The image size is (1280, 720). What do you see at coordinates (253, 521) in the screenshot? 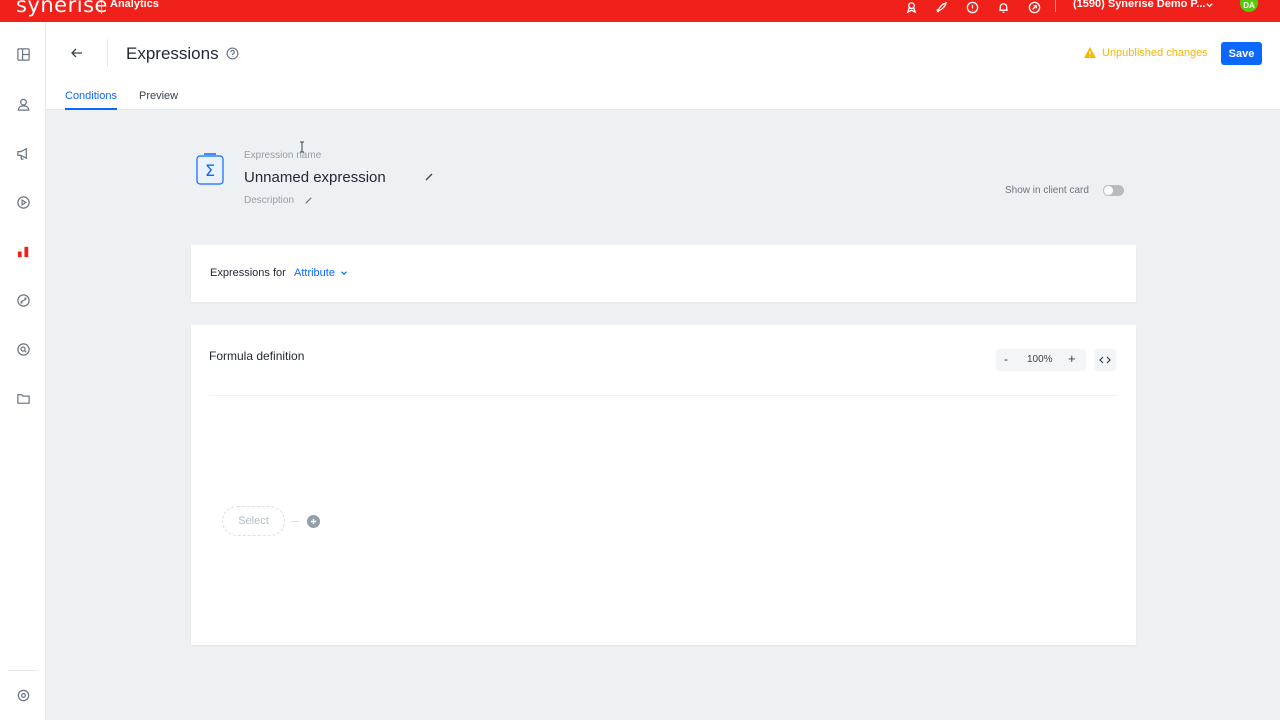
I see `select-node: Select` at bounding box center [253, 521].